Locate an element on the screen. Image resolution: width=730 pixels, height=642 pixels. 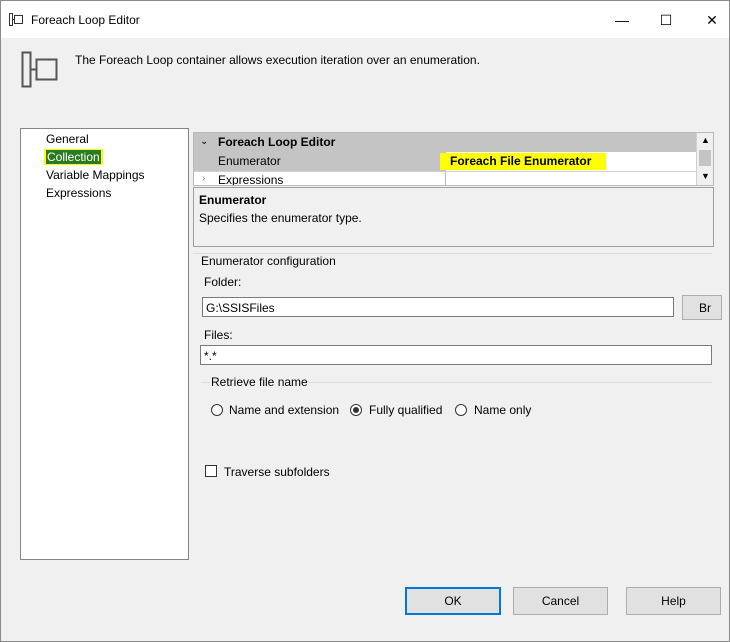
maximize-button: ☐ is located at coordinates (666, 20).